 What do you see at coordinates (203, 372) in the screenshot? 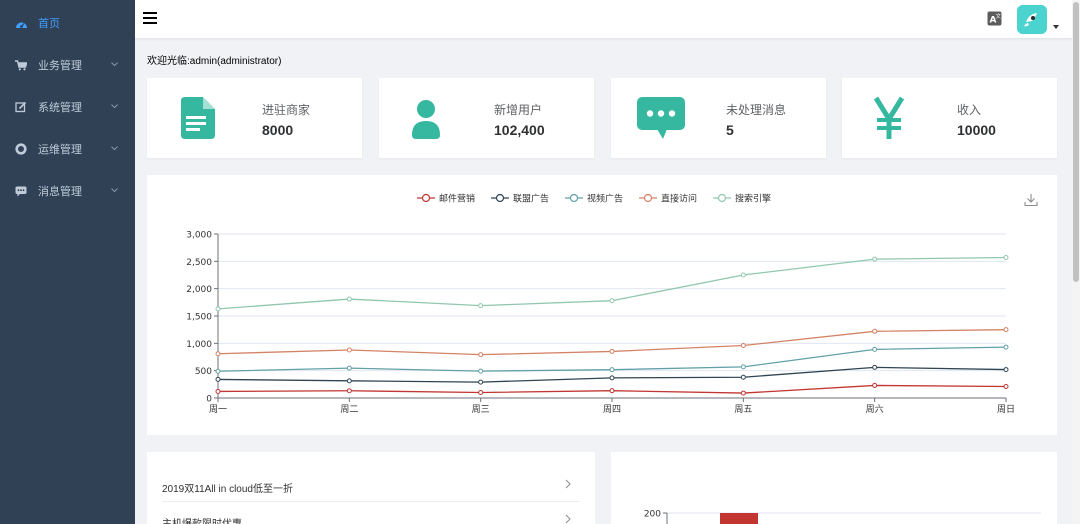
I see `y-tick-label: 500` at bounding box center [203, 372].